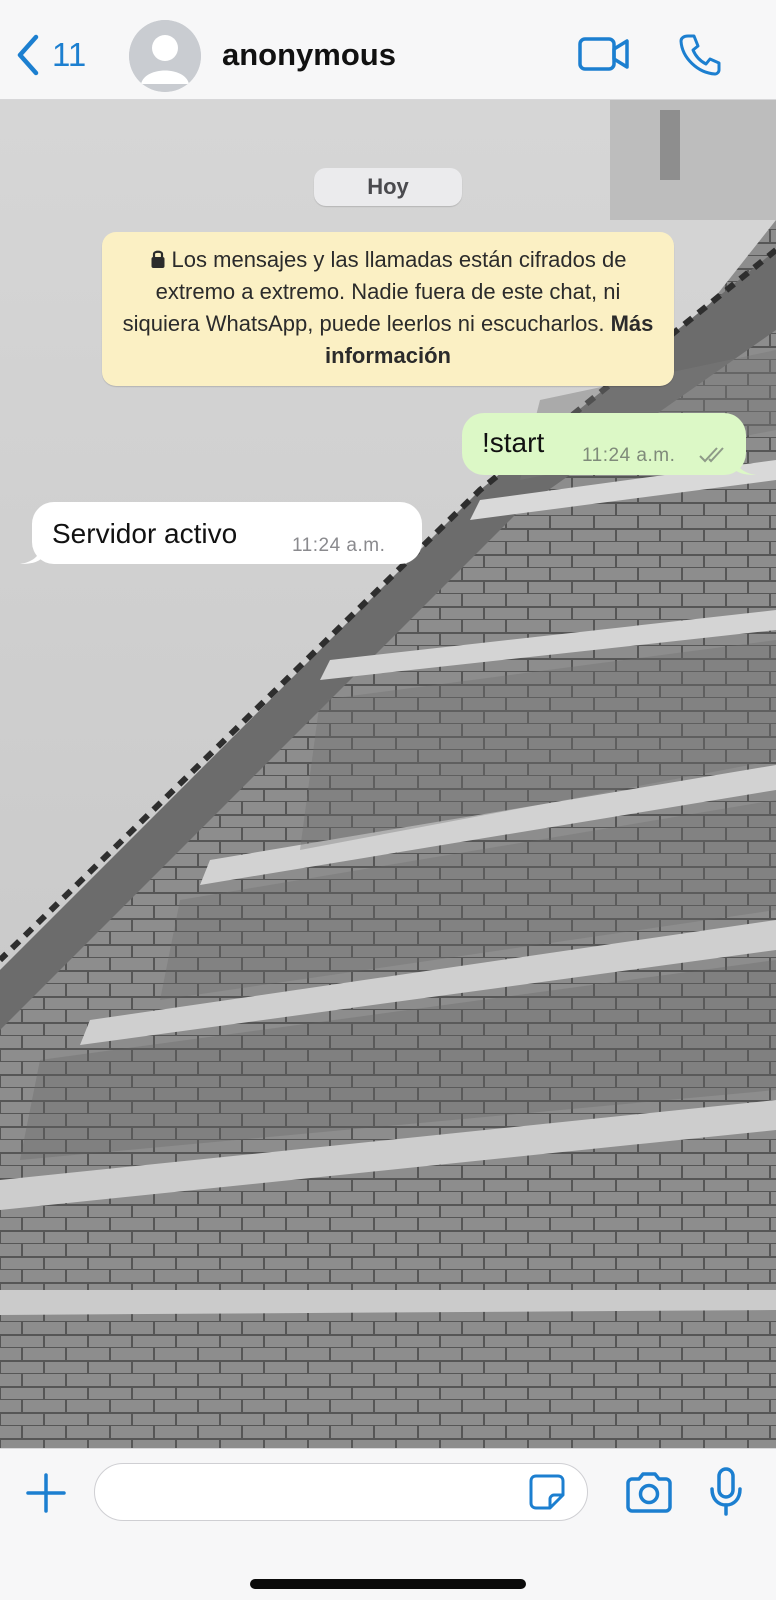  Describe the element at coordinates (158, 259) in the screenshot. I see `lock-icon` at that location.